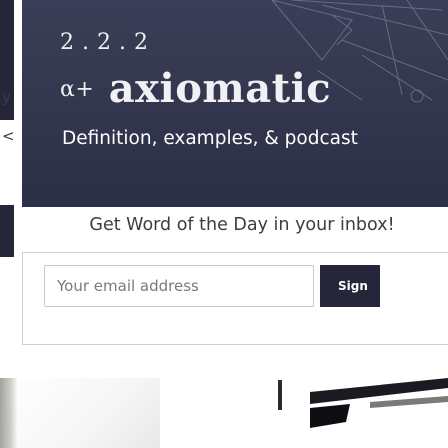  I want to click on left-dark-bar-lower, so click(7, 231).